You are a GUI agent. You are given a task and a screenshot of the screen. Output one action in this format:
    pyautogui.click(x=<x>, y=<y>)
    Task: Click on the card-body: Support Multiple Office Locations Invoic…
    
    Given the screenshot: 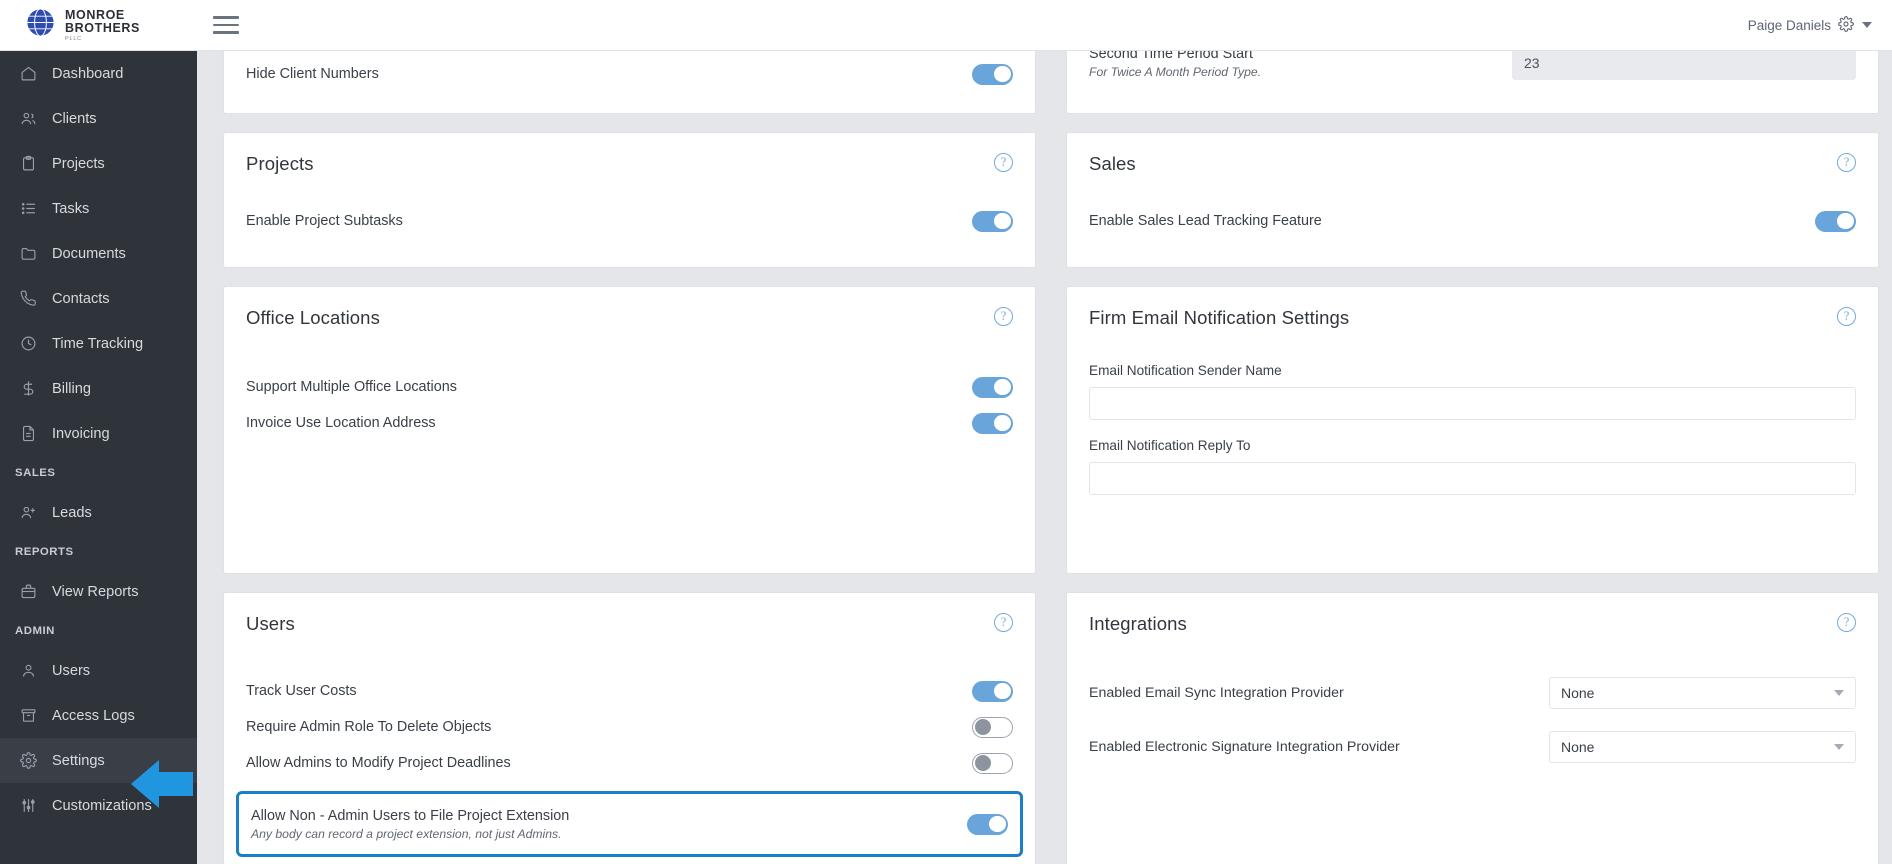 What is the action you would take?
    pyautogui.click(x=629, y=396)
    